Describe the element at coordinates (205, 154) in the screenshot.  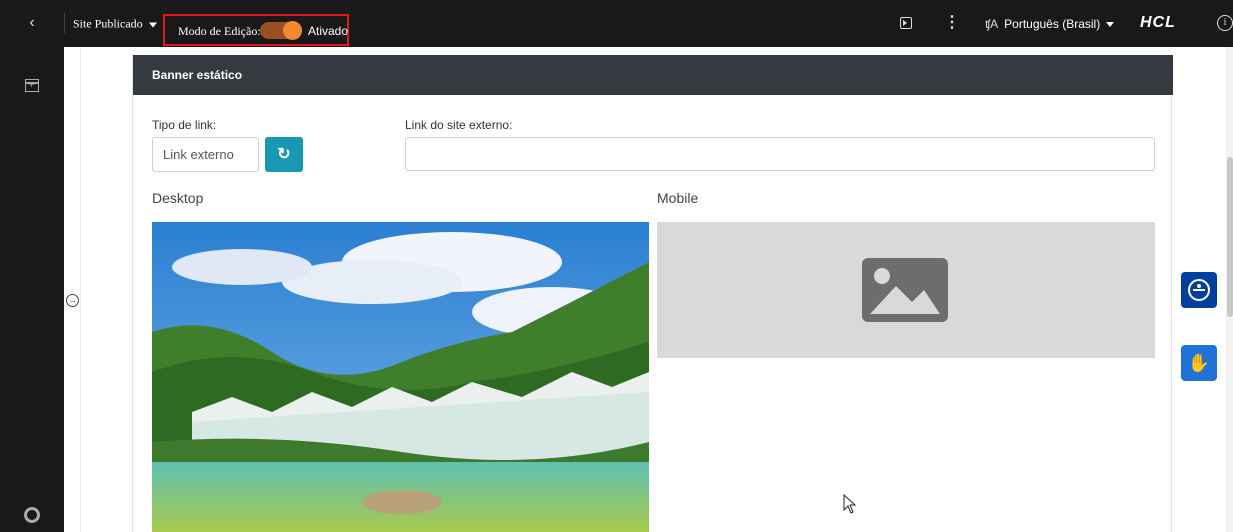
I see `link-type-select: Link externo` at that location.